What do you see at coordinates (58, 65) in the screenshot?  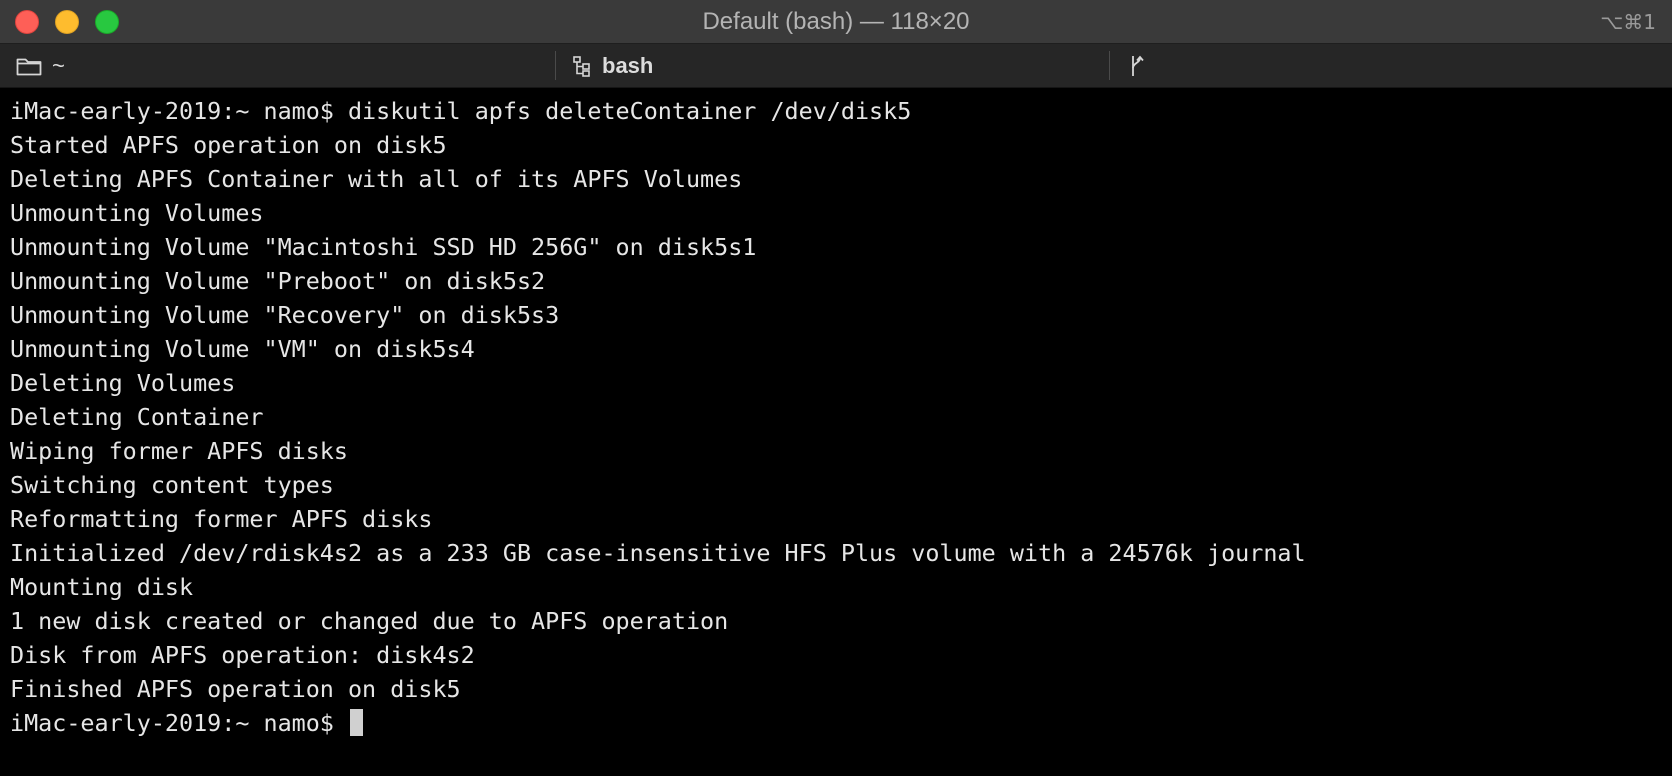 I see `directory-label: ~` at bounding box center [58, 65].